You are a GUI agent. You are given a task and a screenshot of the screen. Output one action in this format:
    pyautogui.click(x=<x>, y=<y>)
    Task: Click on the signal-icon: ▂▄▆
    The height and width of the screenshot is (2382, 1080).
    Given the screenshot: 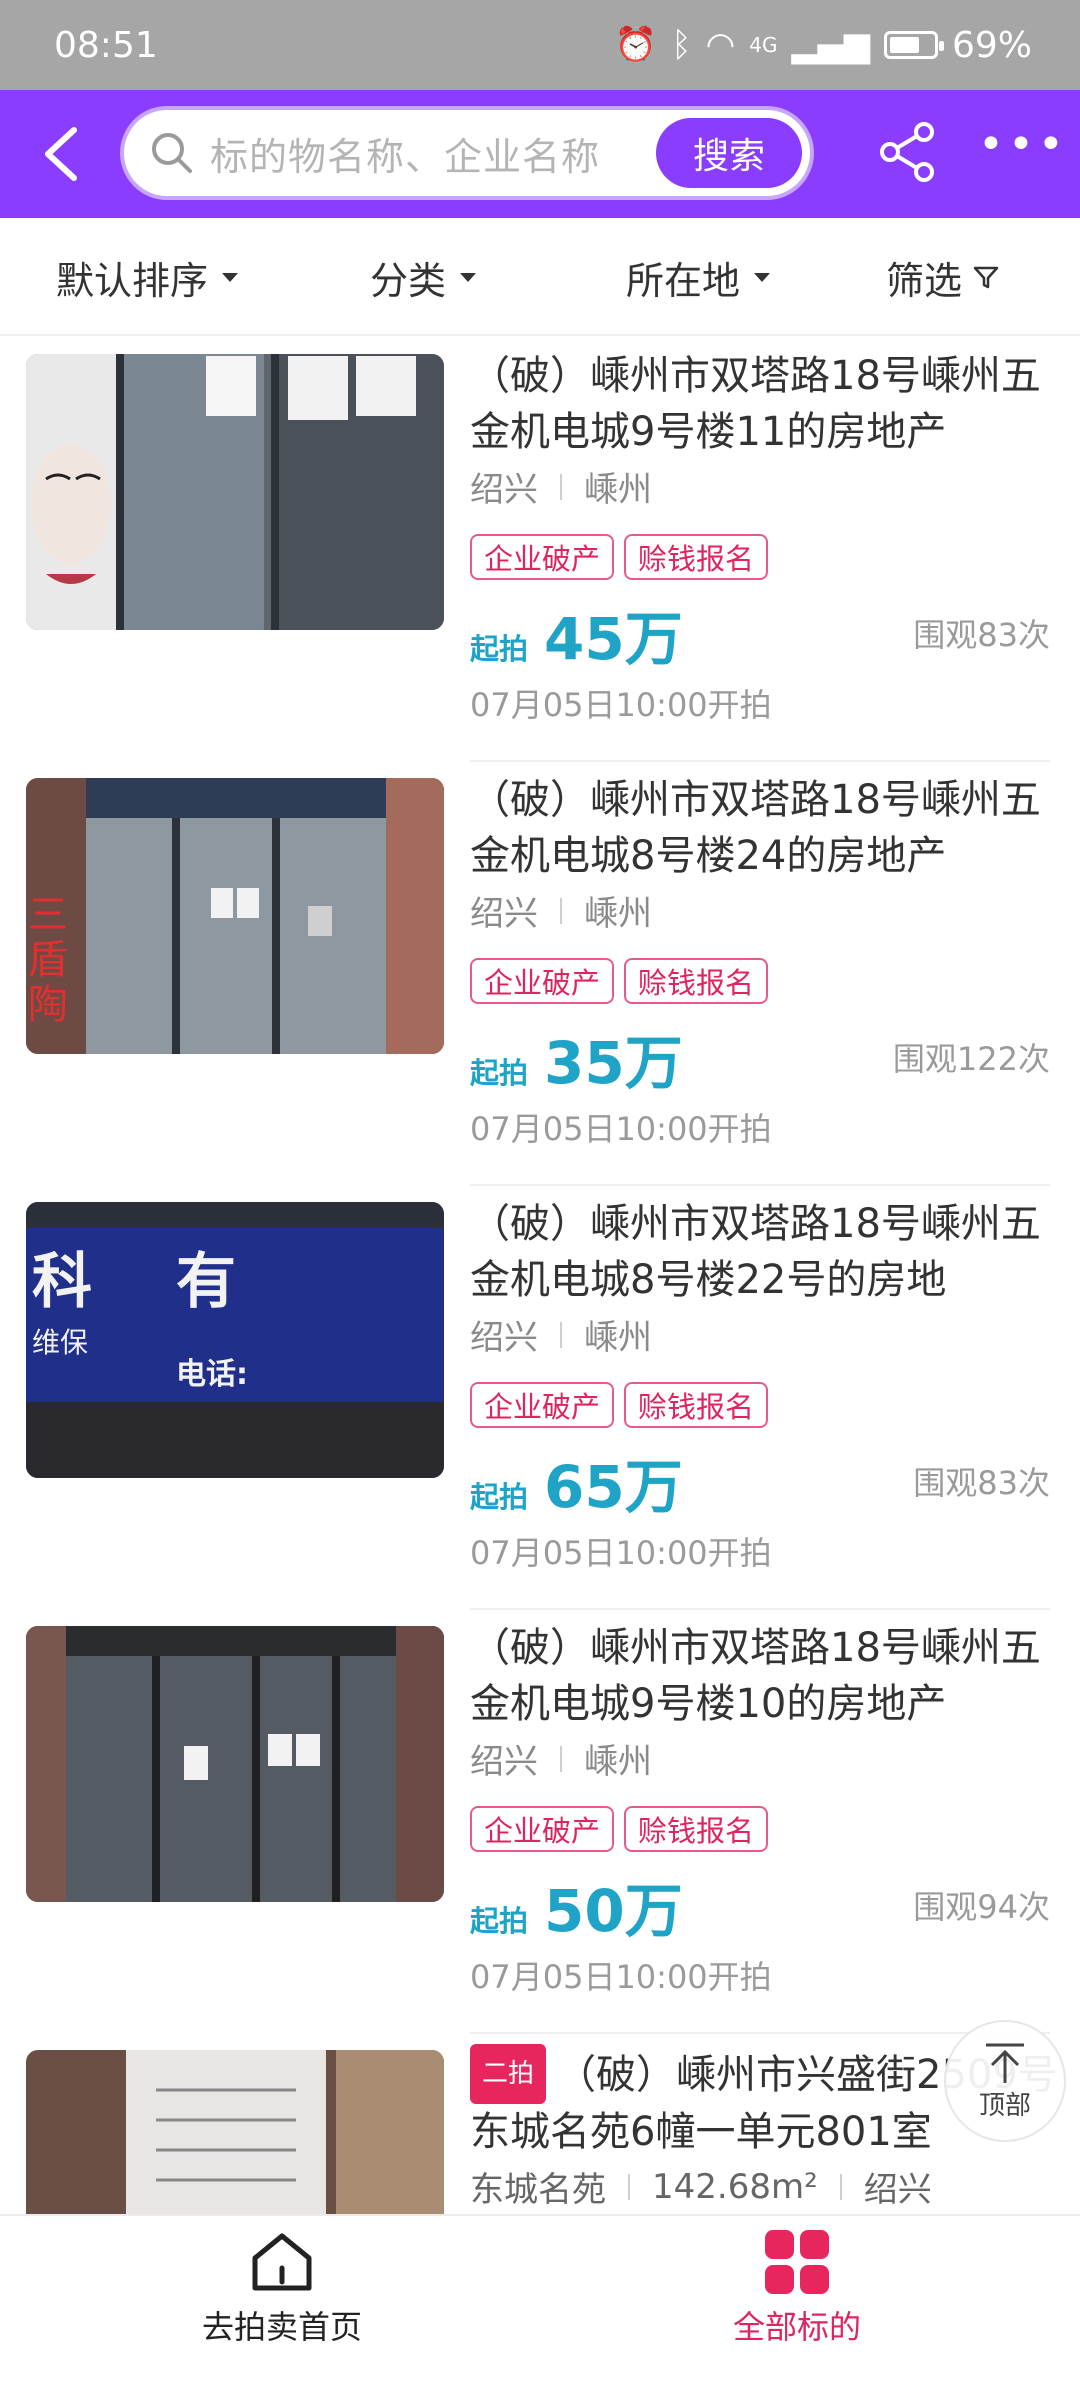 What is the action you would take?
    pyautogui.click(x=830, y=45)
    